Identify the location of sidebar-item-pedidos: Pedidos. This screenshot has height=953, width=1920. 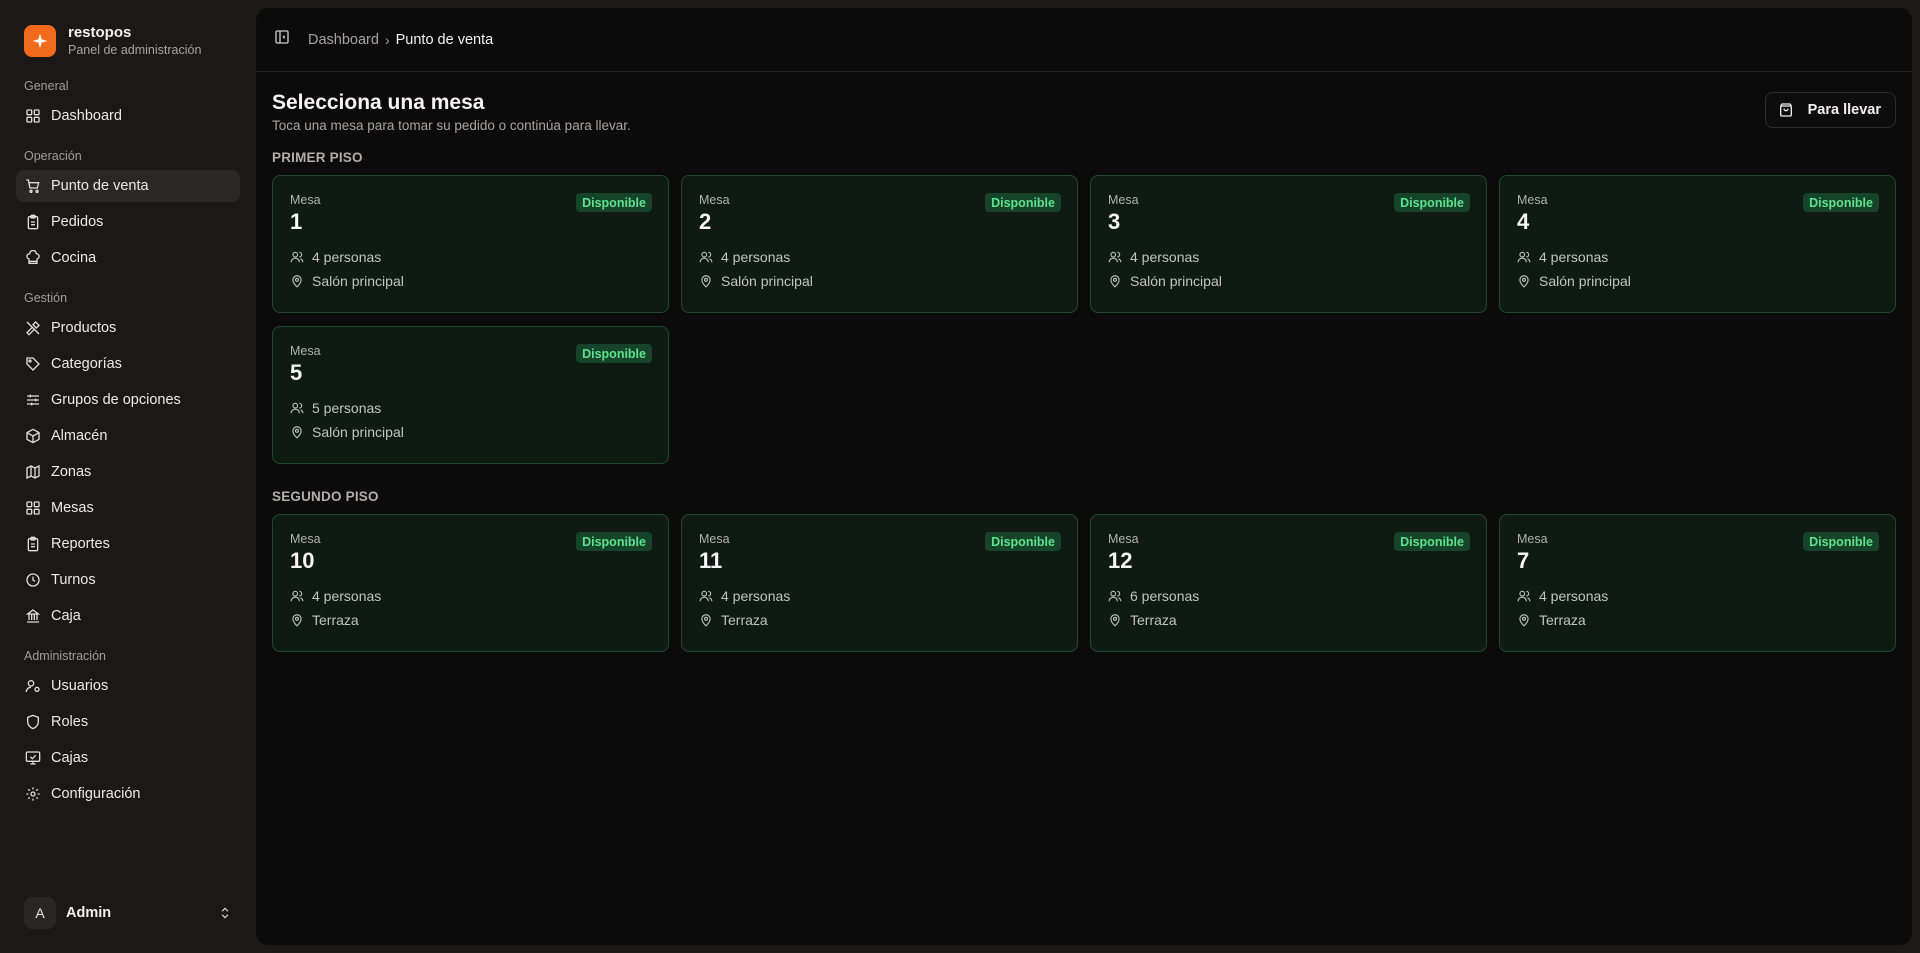
(128, 222).